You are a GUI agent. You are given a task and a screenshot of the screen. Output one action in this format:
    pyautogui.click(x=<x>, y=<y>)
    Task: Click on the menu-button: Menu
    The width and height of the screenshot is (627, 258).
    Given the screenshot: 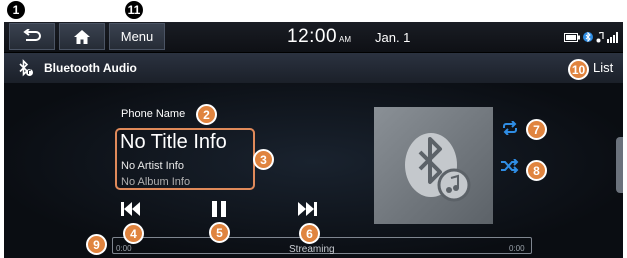 What is the action you would take?
    pyautogui.click(x=137, y=36)
    